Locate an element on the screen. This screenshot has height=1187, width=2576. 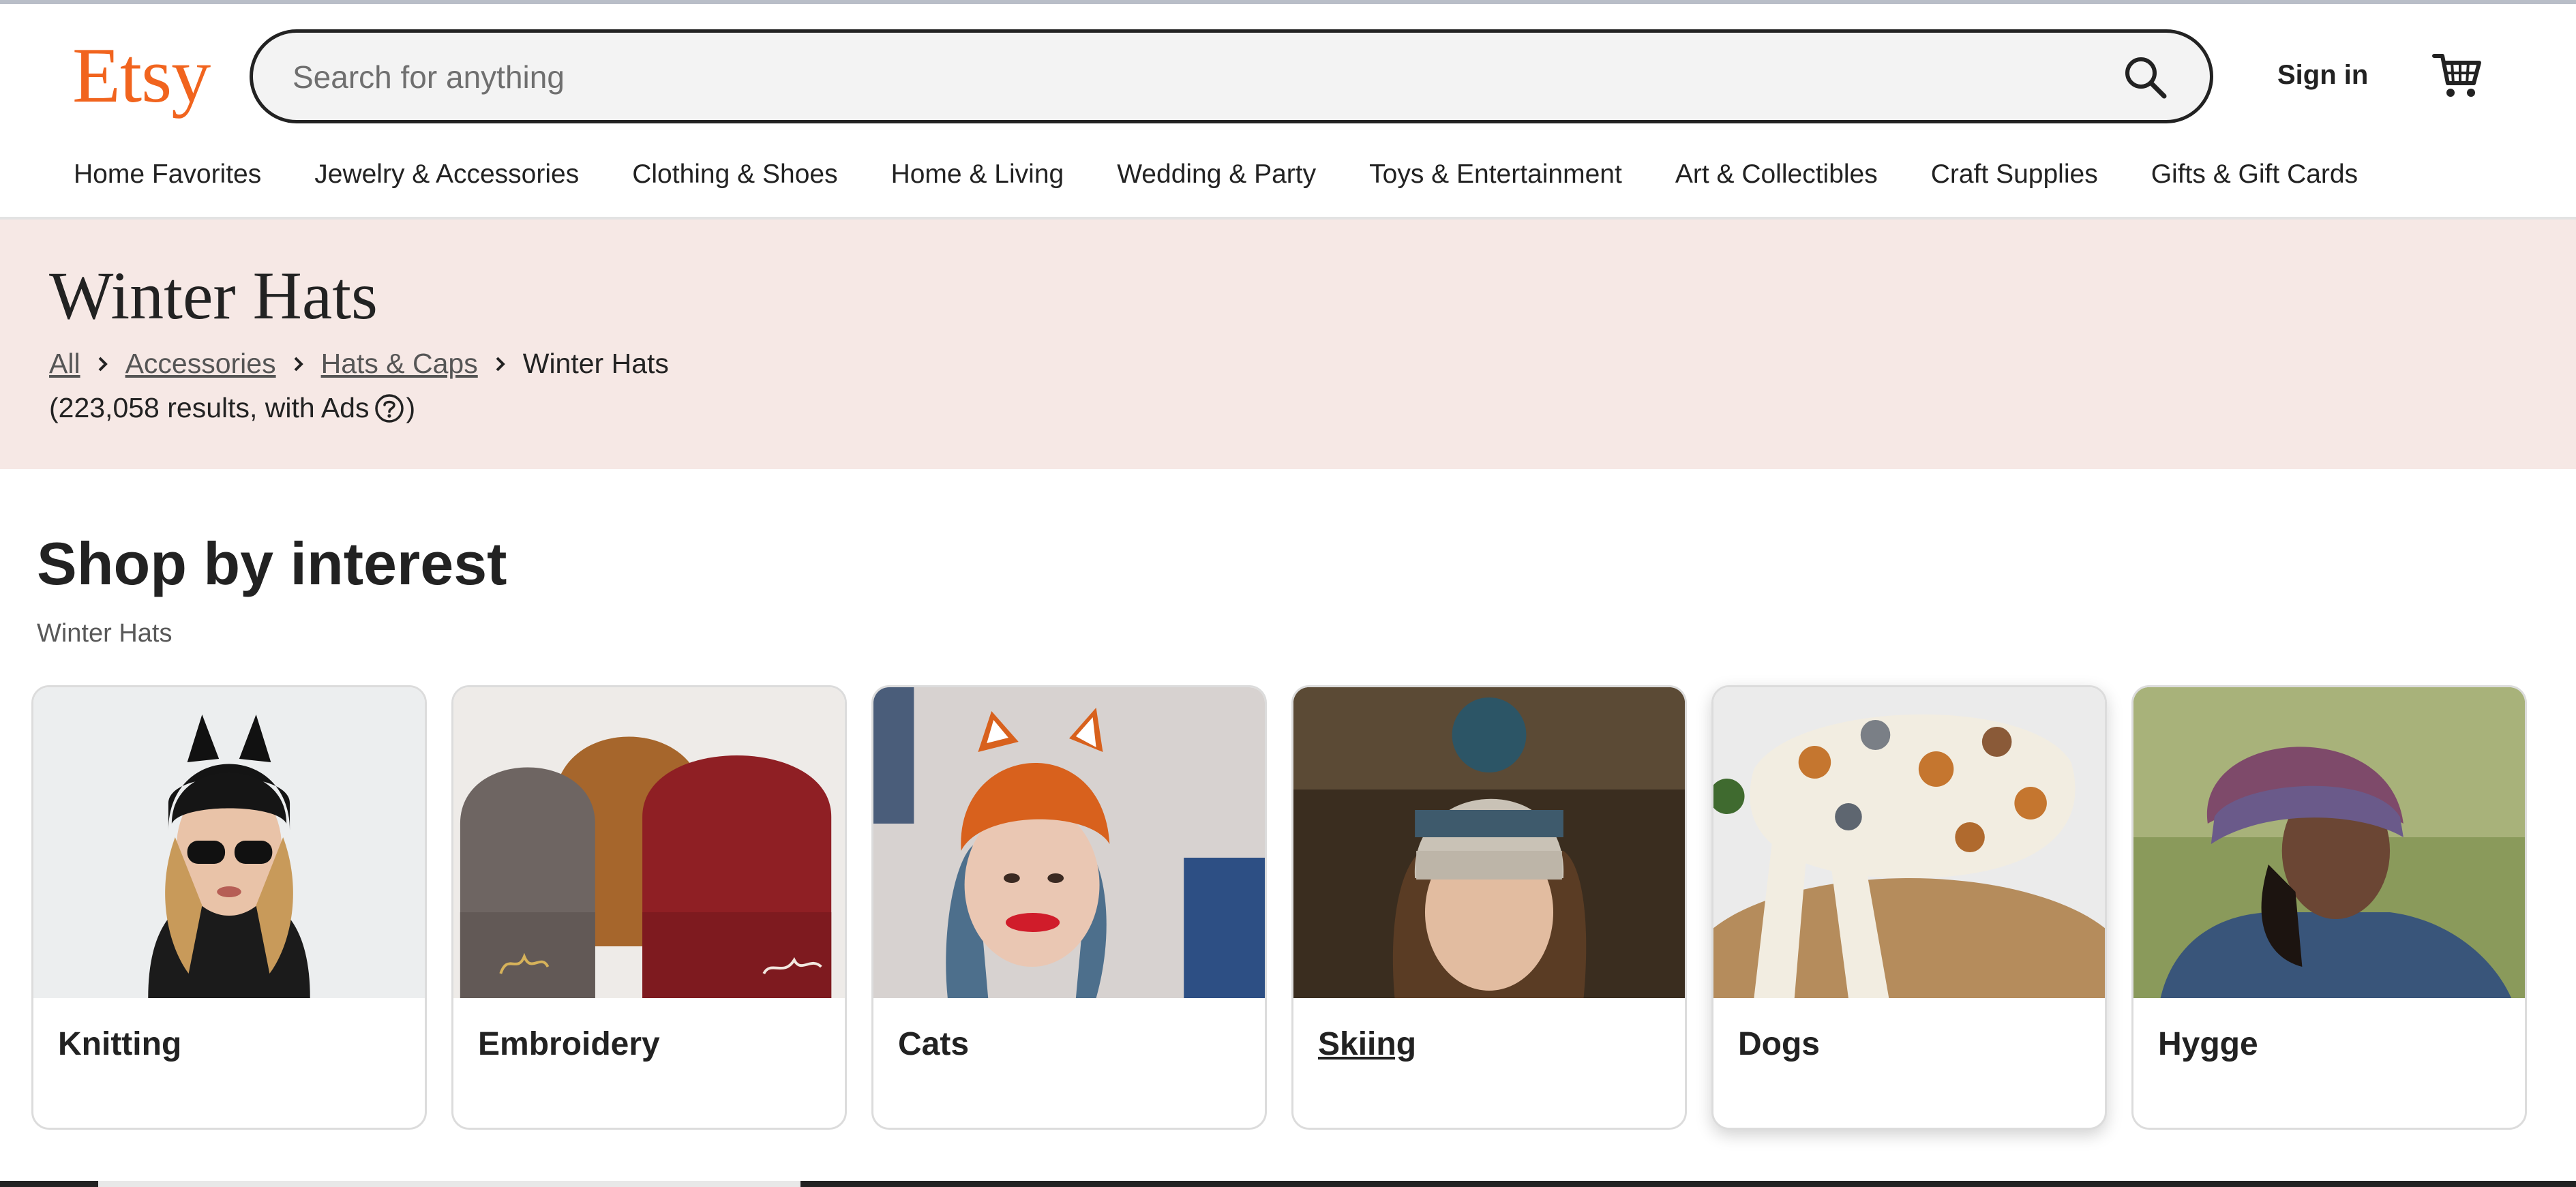
search-bar is located at coordinates (1231, 76).